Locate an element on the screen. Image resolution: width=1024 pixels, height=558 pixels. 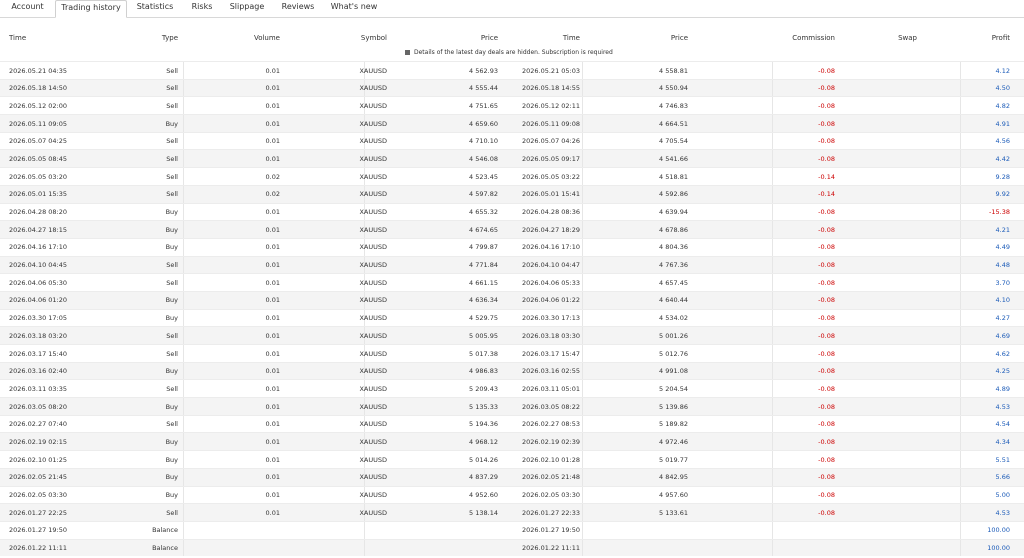
cell-close-time: 2026.01.27 19:50 is located at coordinates (550, 530).